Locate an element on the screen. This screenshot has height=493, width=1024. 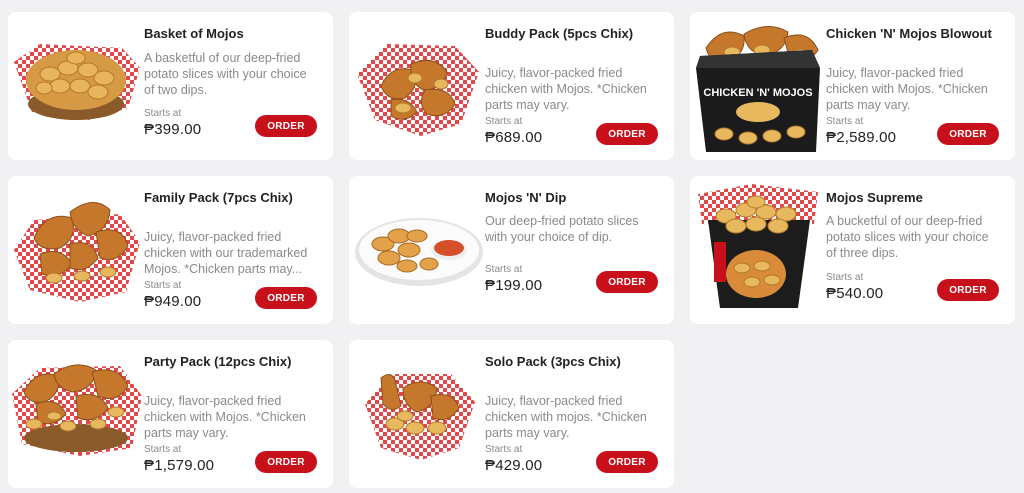
product-price: ₱399.00 is located at coordinates (173, 129).